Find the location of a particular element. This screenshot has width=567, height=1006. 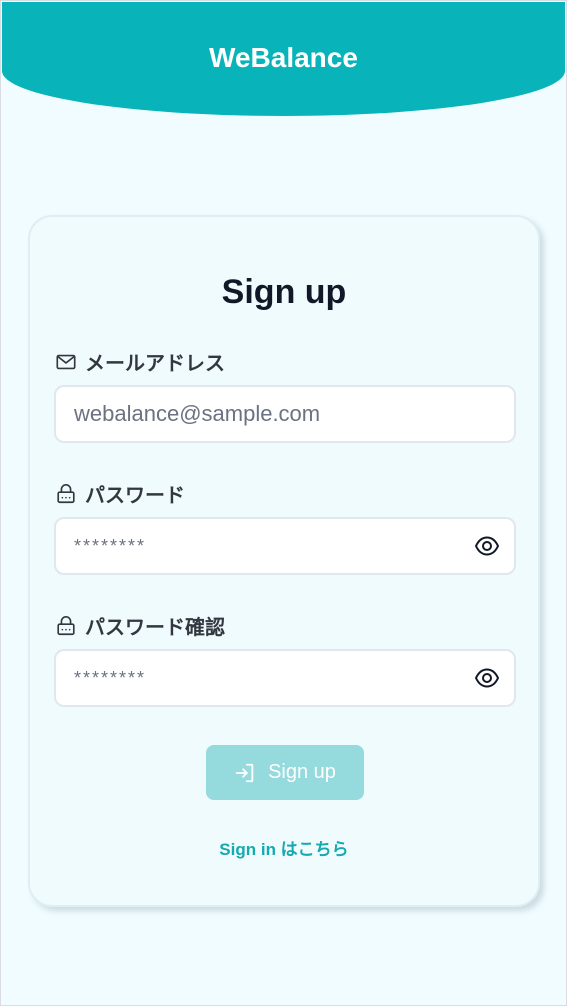

mail-icon is located at coordinates (66, 361).